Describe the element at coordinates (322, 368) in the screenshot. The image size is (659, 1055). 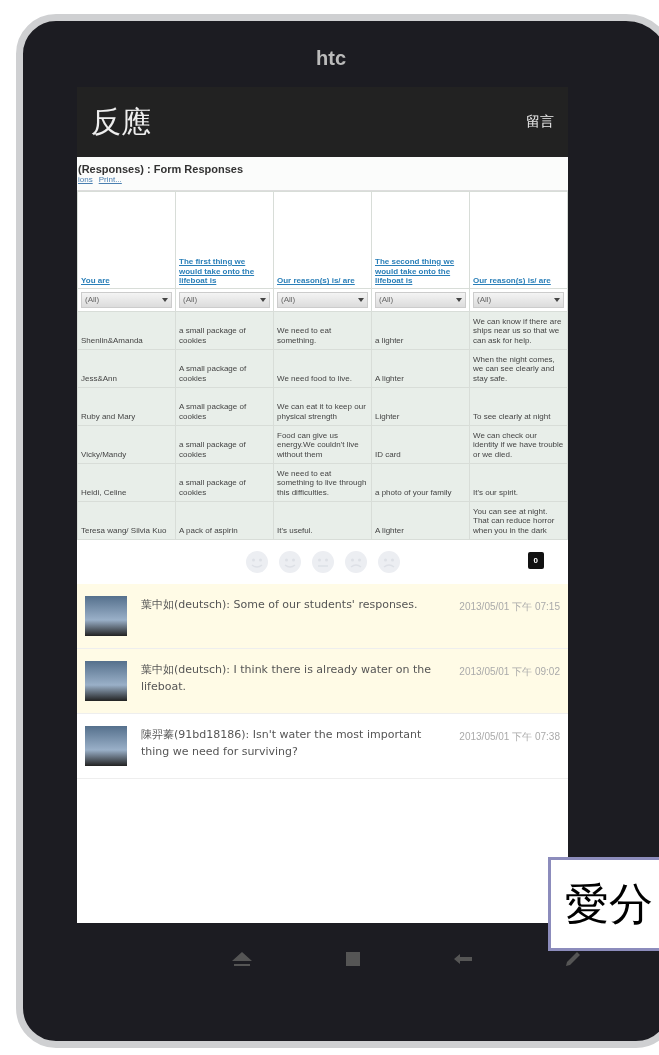
I see `table-cell: We need food to live.` at that location.